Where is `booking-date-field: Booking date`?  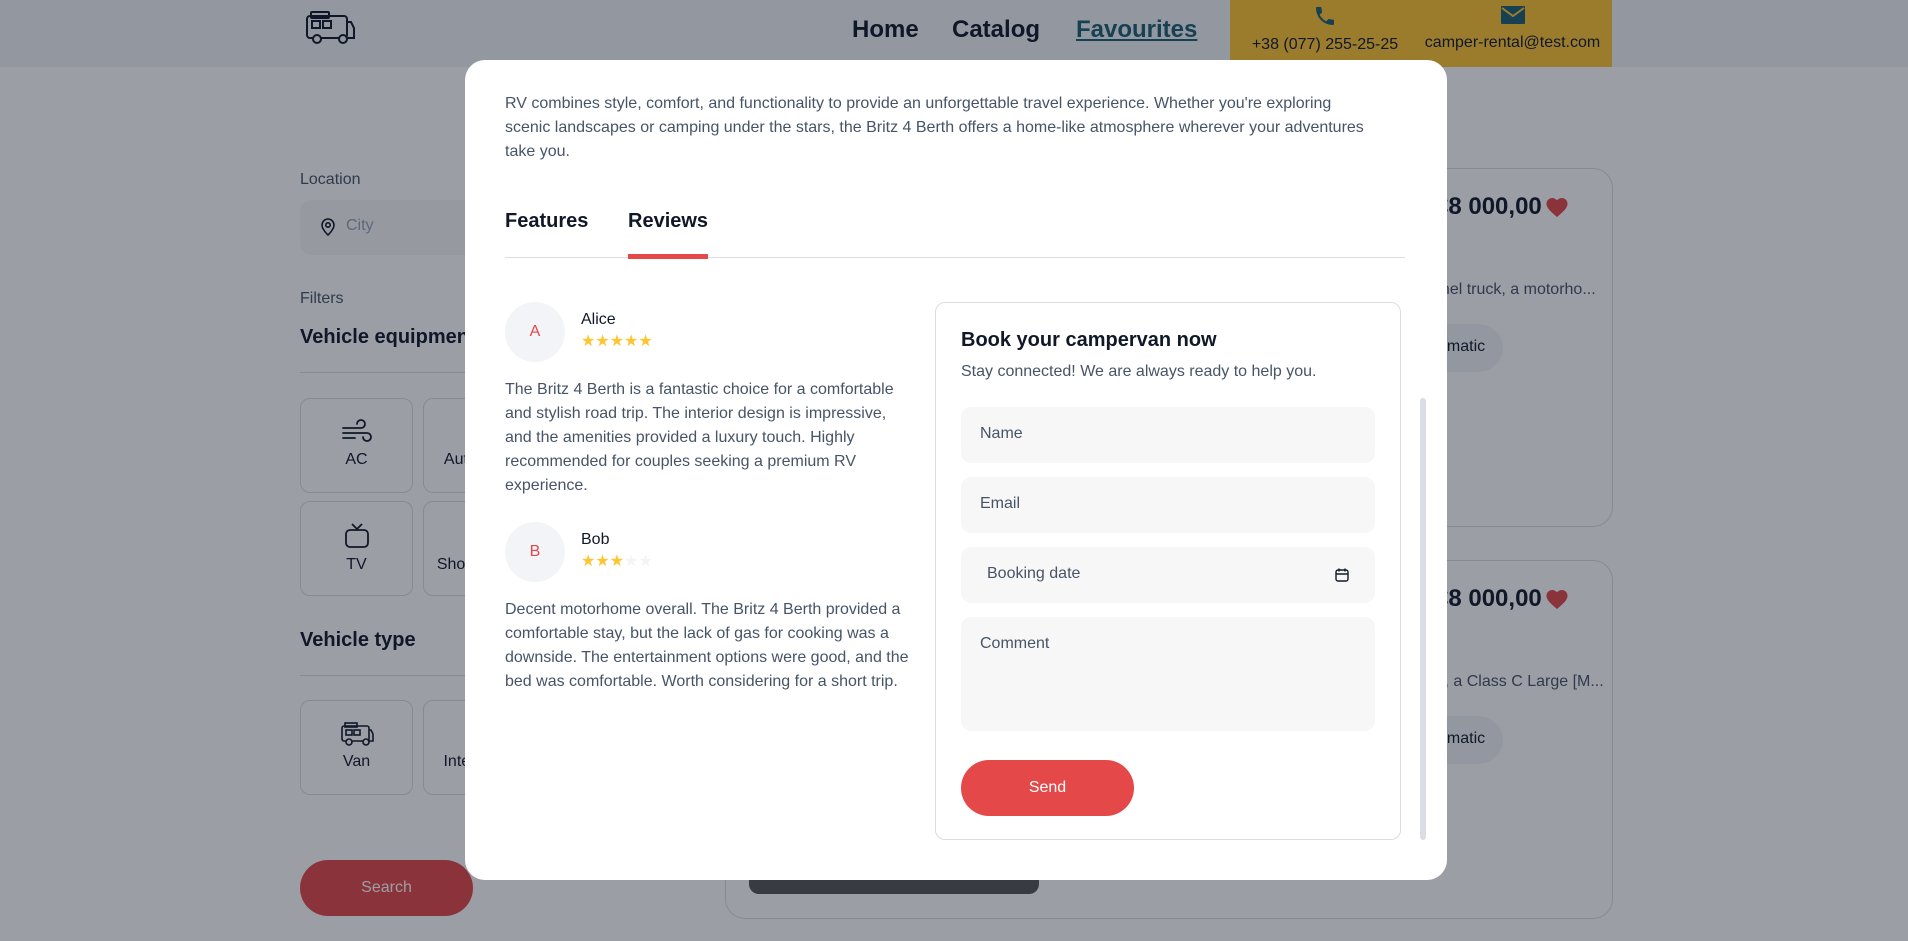 booking-date-field: Booking date is located at coordinates (1168, 575).